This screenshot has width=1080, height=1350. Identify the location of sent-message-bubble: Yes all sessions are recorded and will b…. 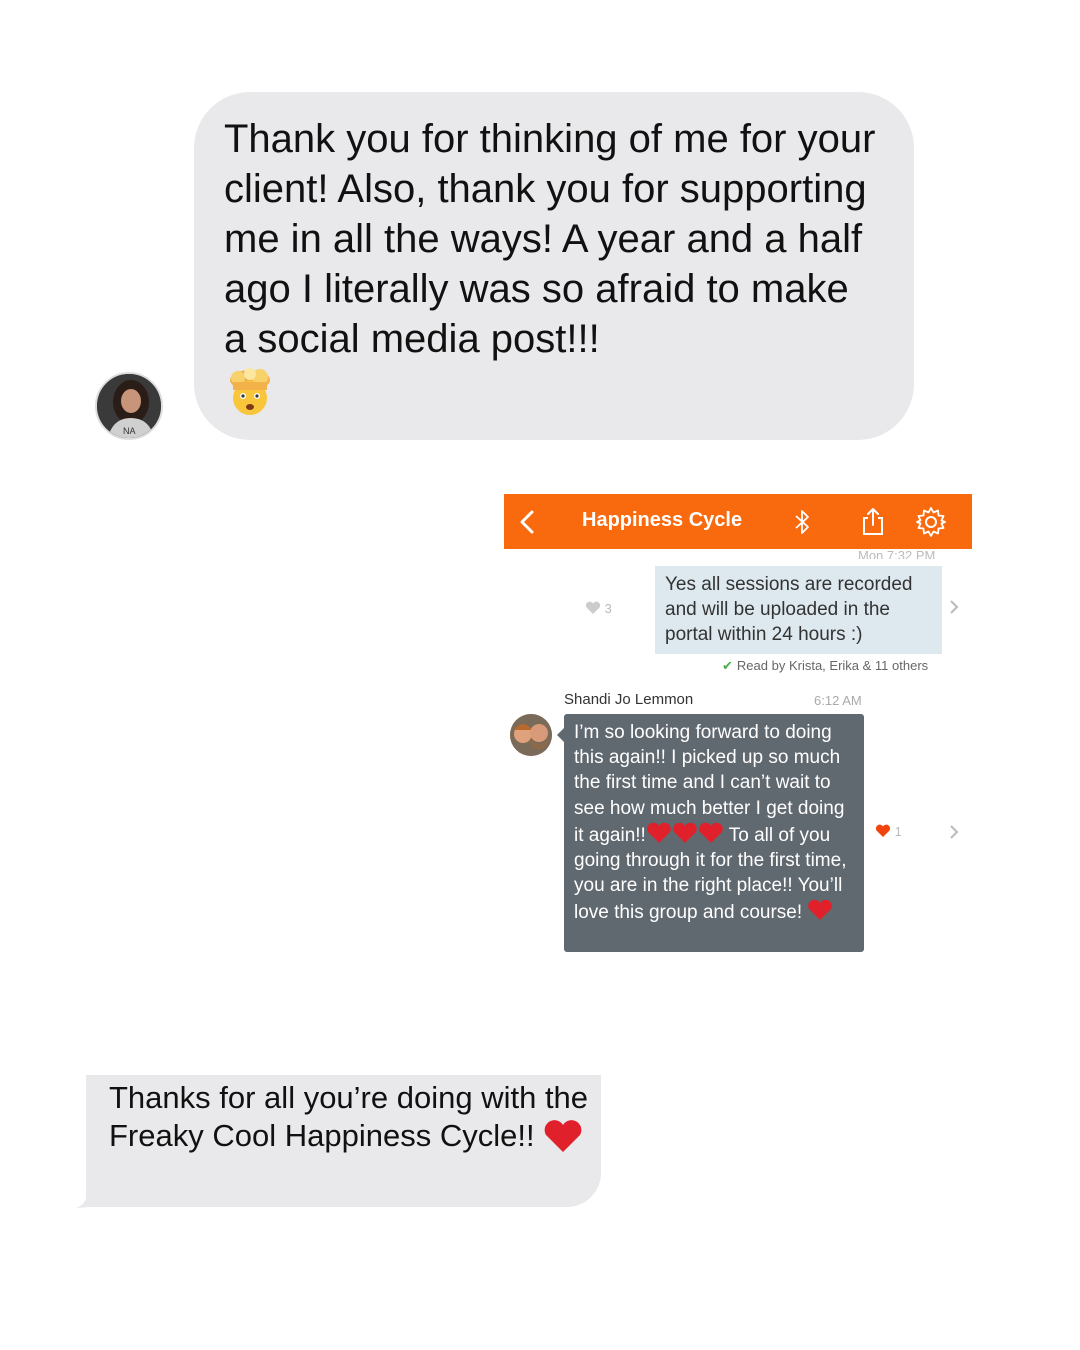
(798, 610).